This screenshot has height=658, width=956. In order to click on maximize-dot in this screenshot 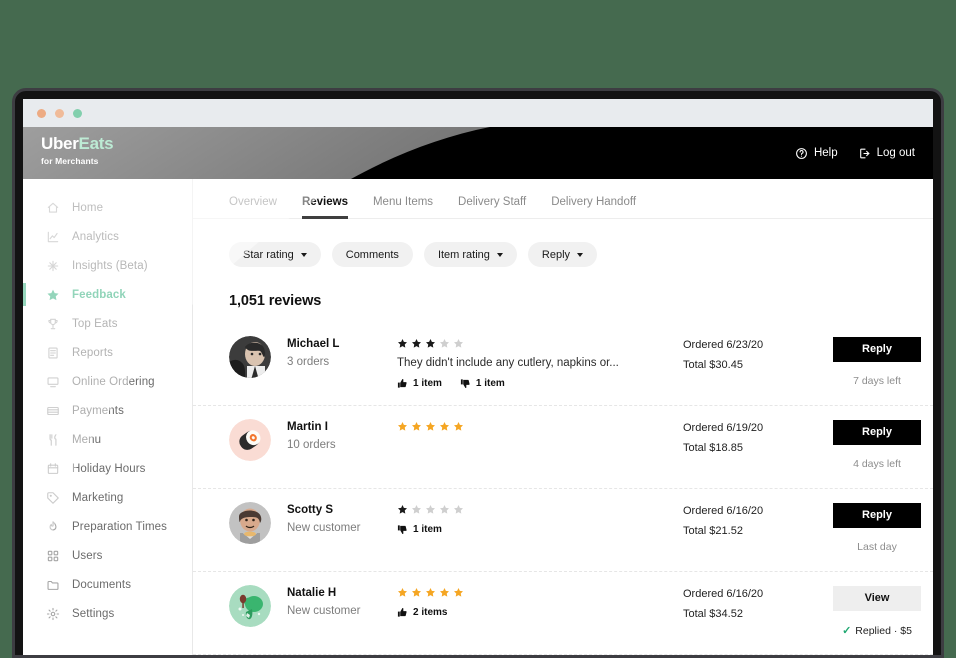, I will do `click(77, 113)`.